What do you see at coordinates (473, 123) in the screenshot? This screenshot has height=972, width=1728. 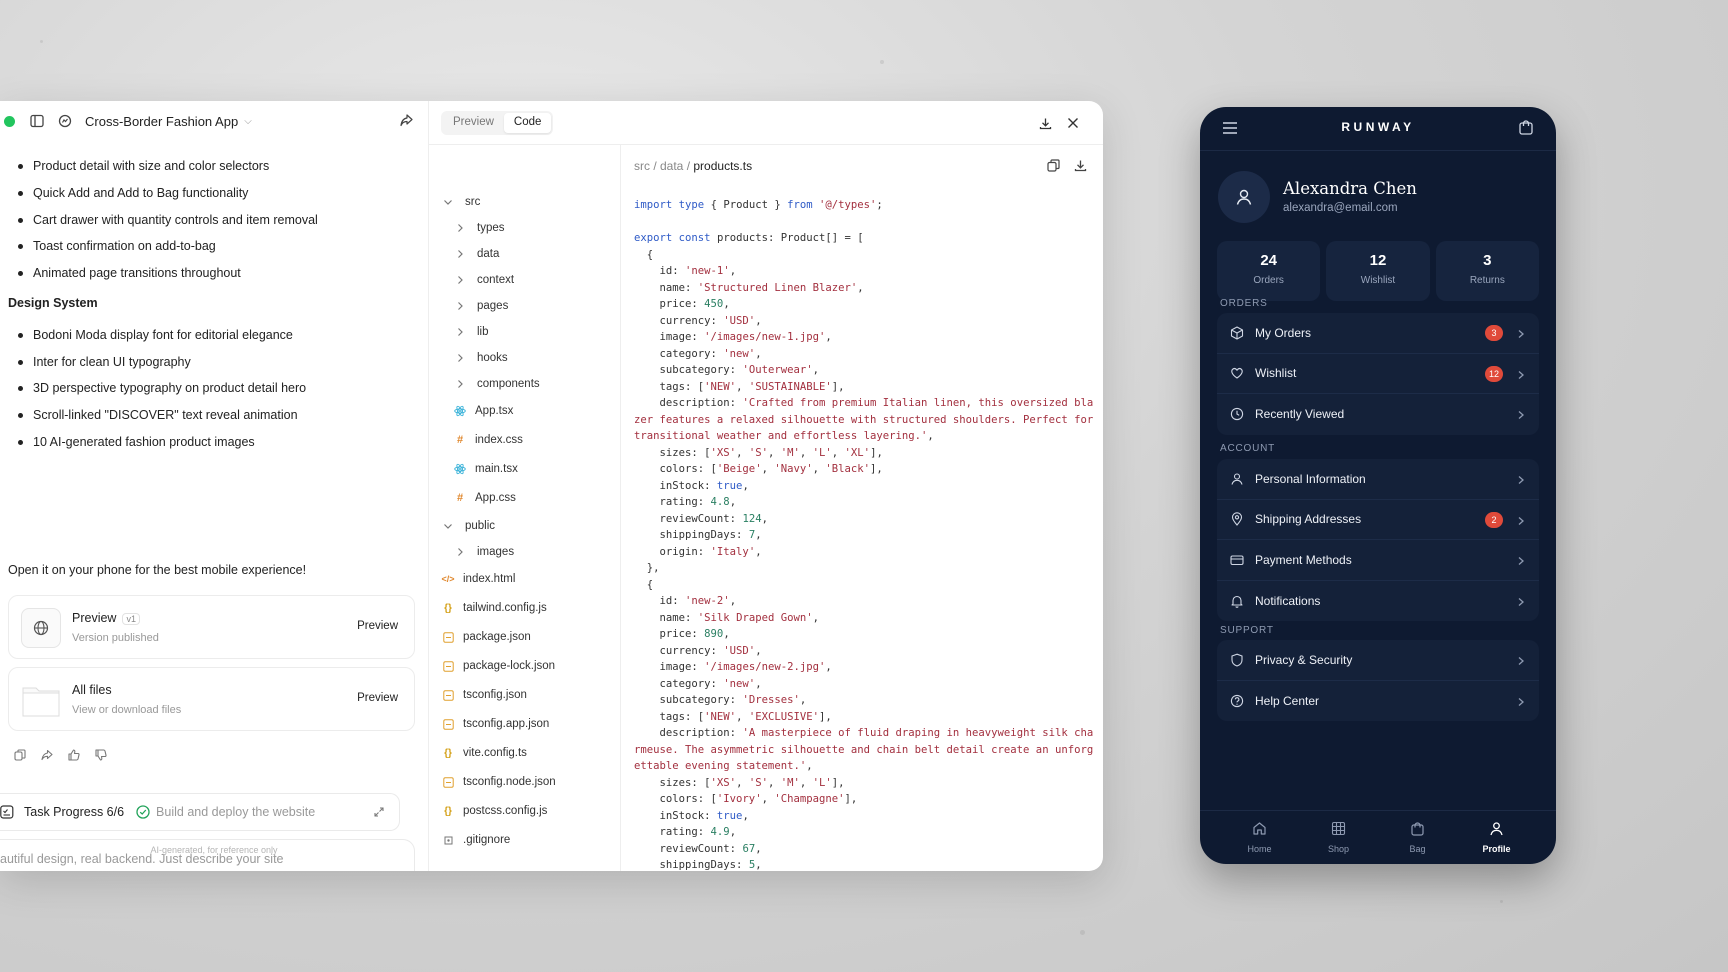 I see `tab-preview: Preview` at bounding box center [473, 123].